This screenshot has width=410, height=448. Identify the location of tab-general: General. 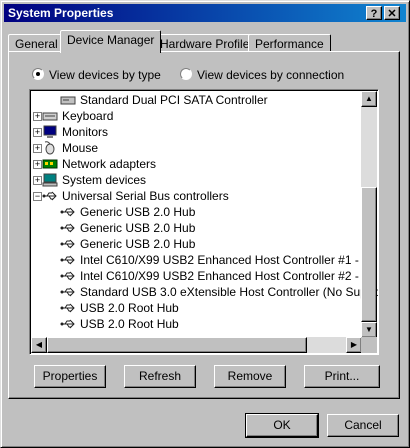
(36, 43).